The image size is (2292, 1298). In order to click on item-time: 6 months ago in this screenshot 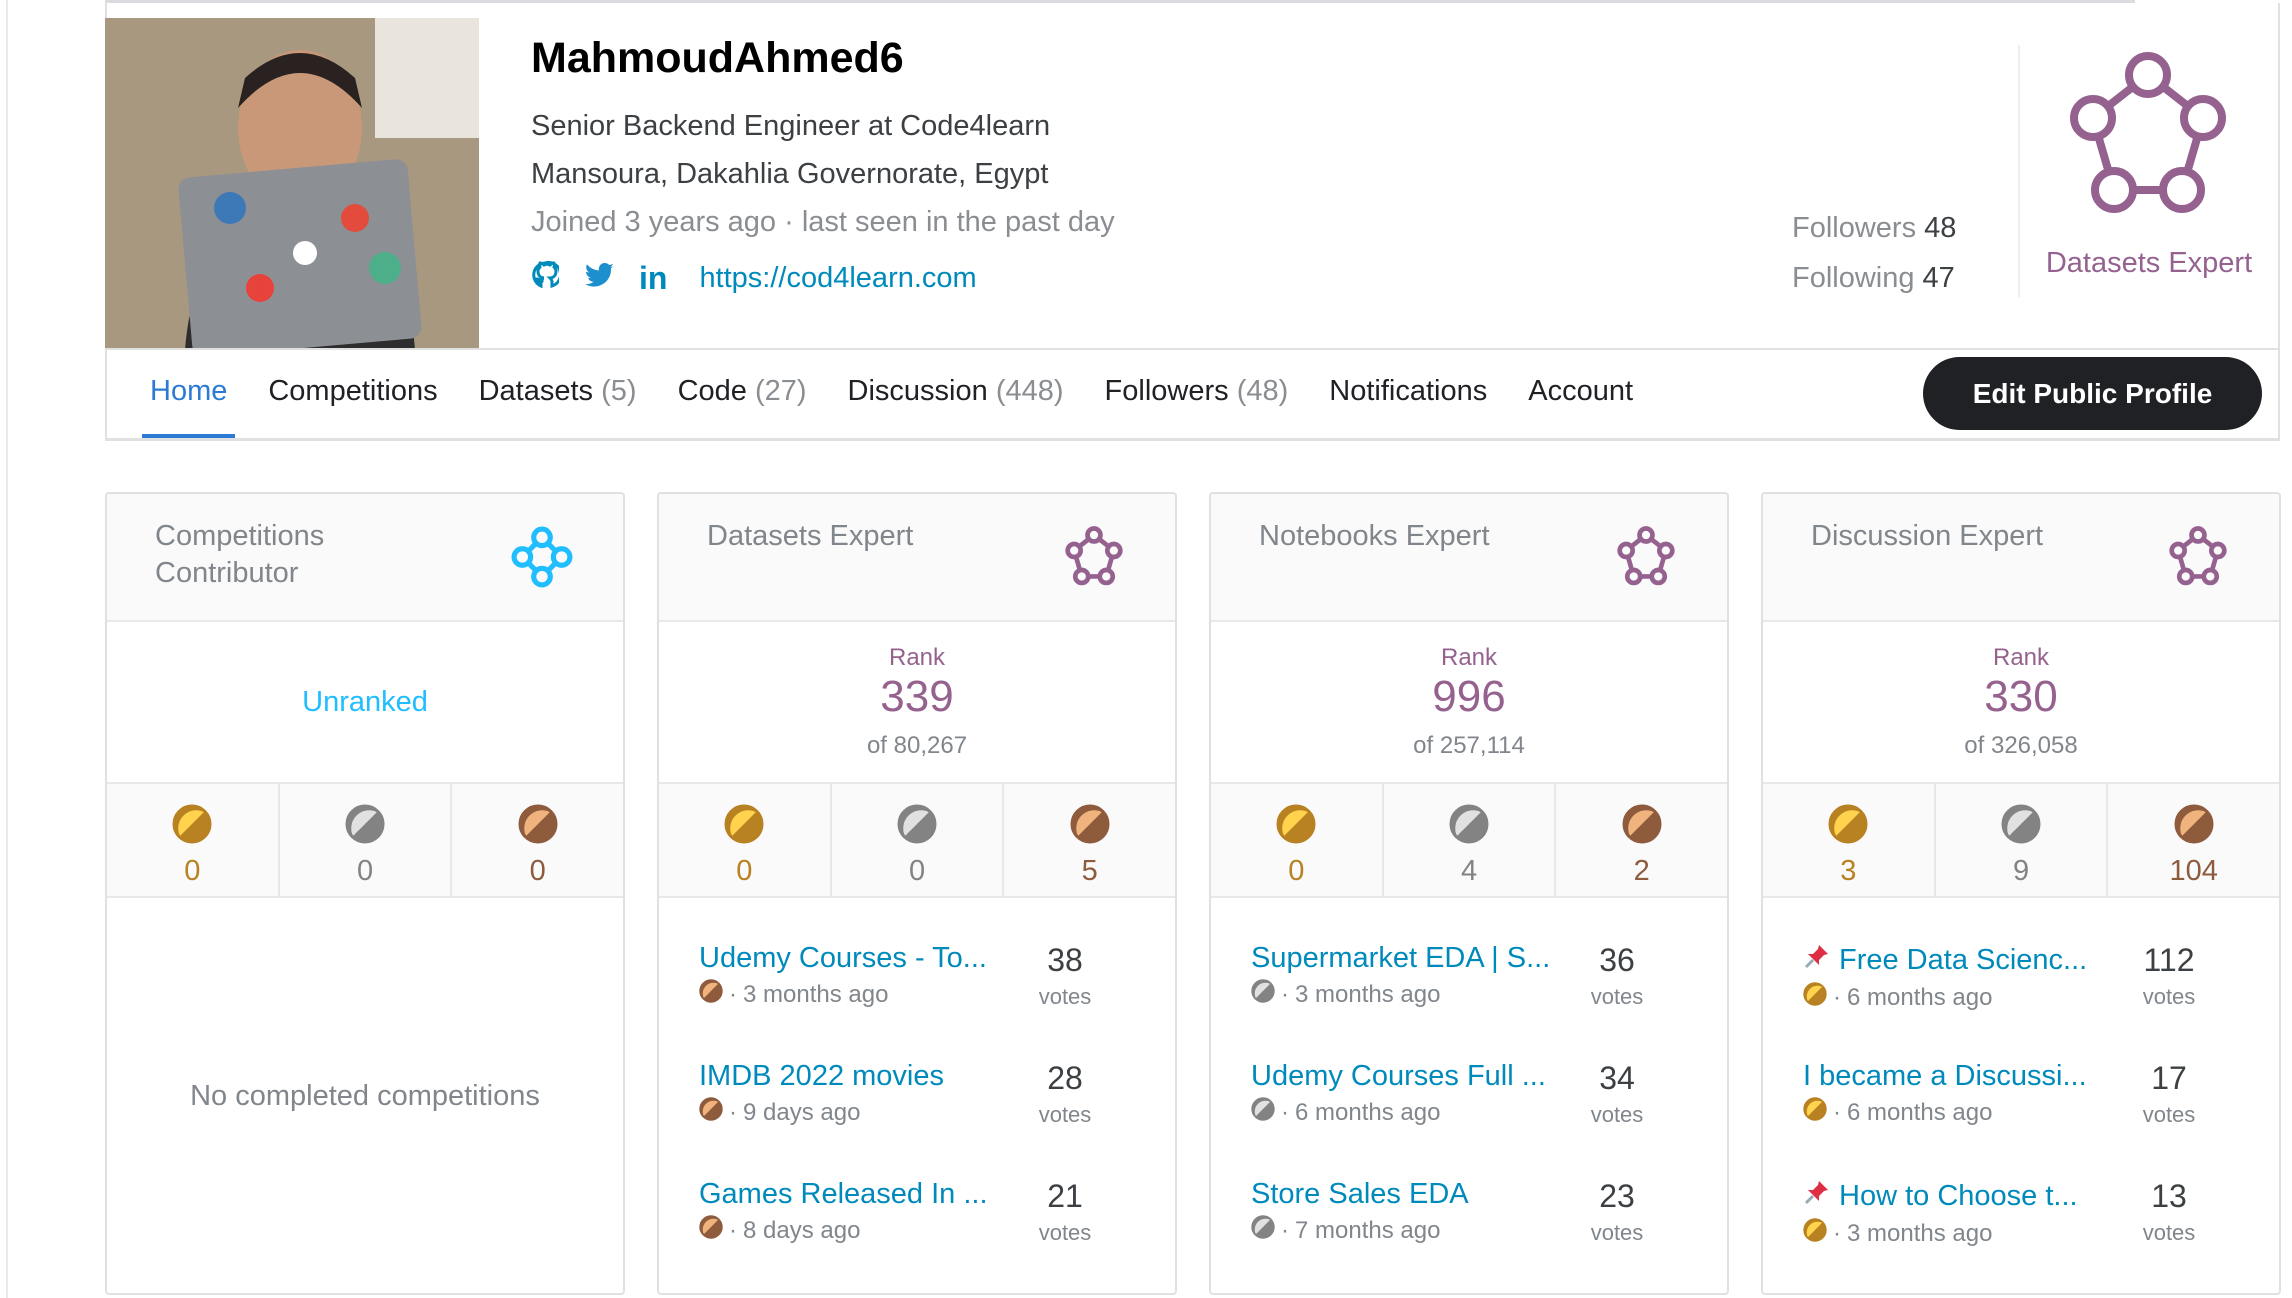, I will do `click(1920, 997)`.